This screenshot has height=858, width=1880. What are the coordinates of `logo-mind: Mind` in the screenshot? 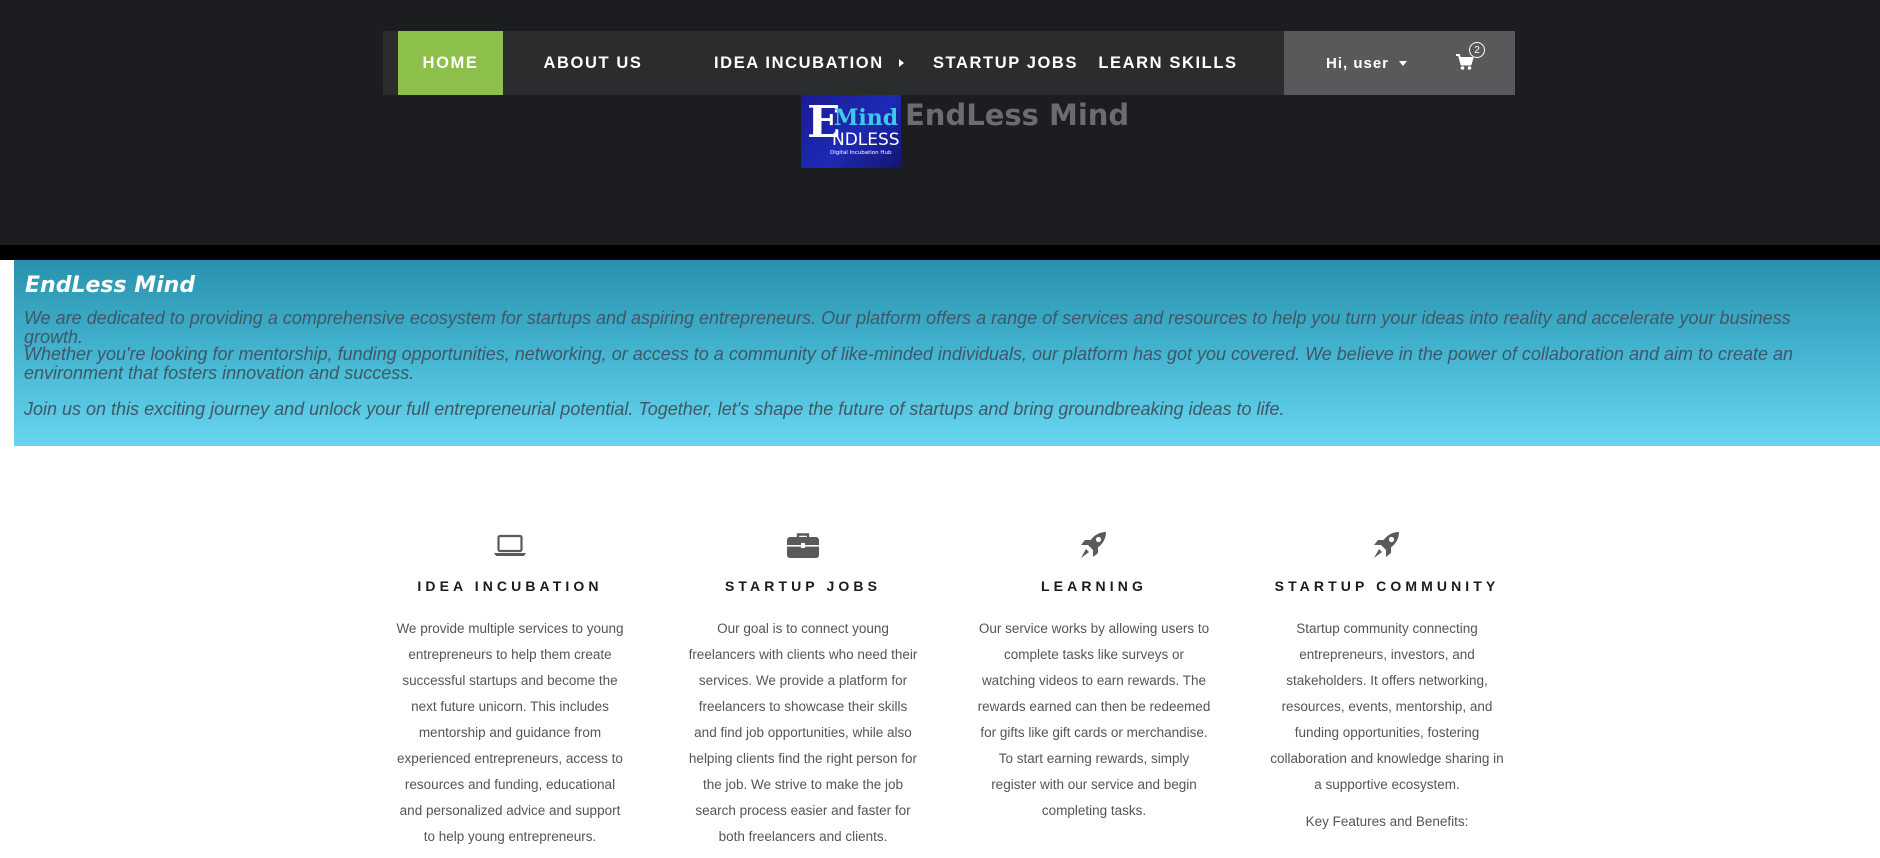 It's located at (866, 118).